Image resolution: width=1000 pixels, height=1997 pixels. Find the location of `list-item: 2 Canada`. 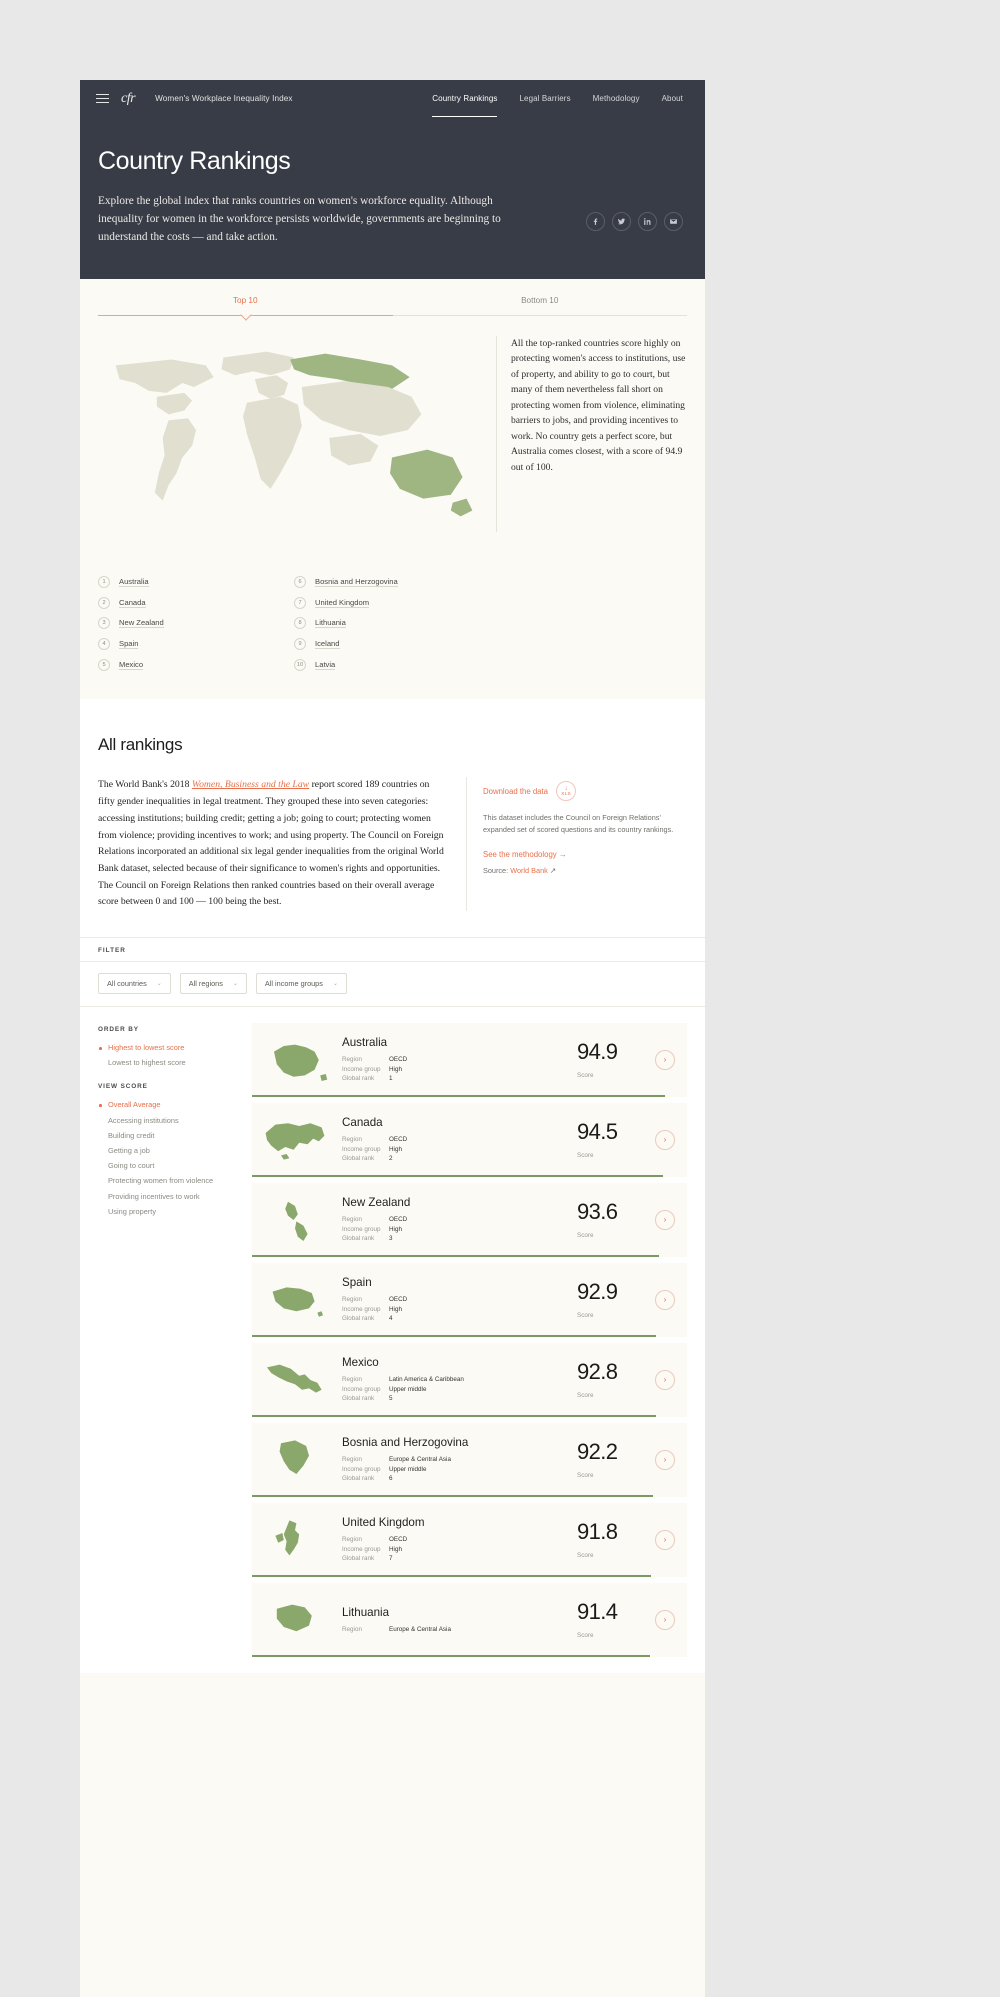

list-item: 2 Canada is located at coordinates (196, 602).